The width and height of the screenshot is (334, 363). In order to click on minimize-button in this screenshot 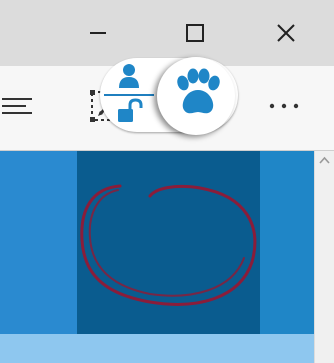, I will do `click(98, 33)`.